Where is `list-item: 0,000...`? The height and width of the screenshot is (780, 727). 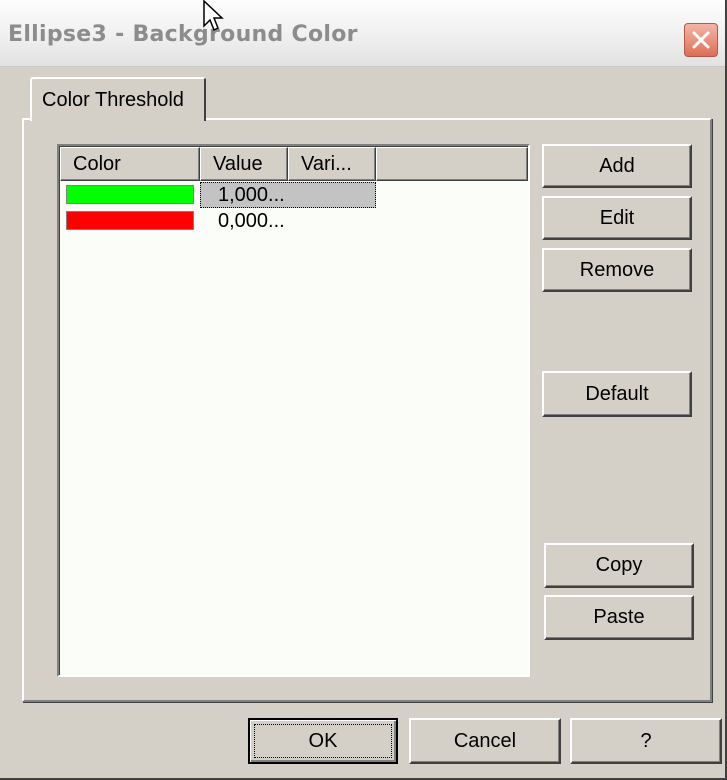 list-item: 0,000... is located at coordinates (220, 221).